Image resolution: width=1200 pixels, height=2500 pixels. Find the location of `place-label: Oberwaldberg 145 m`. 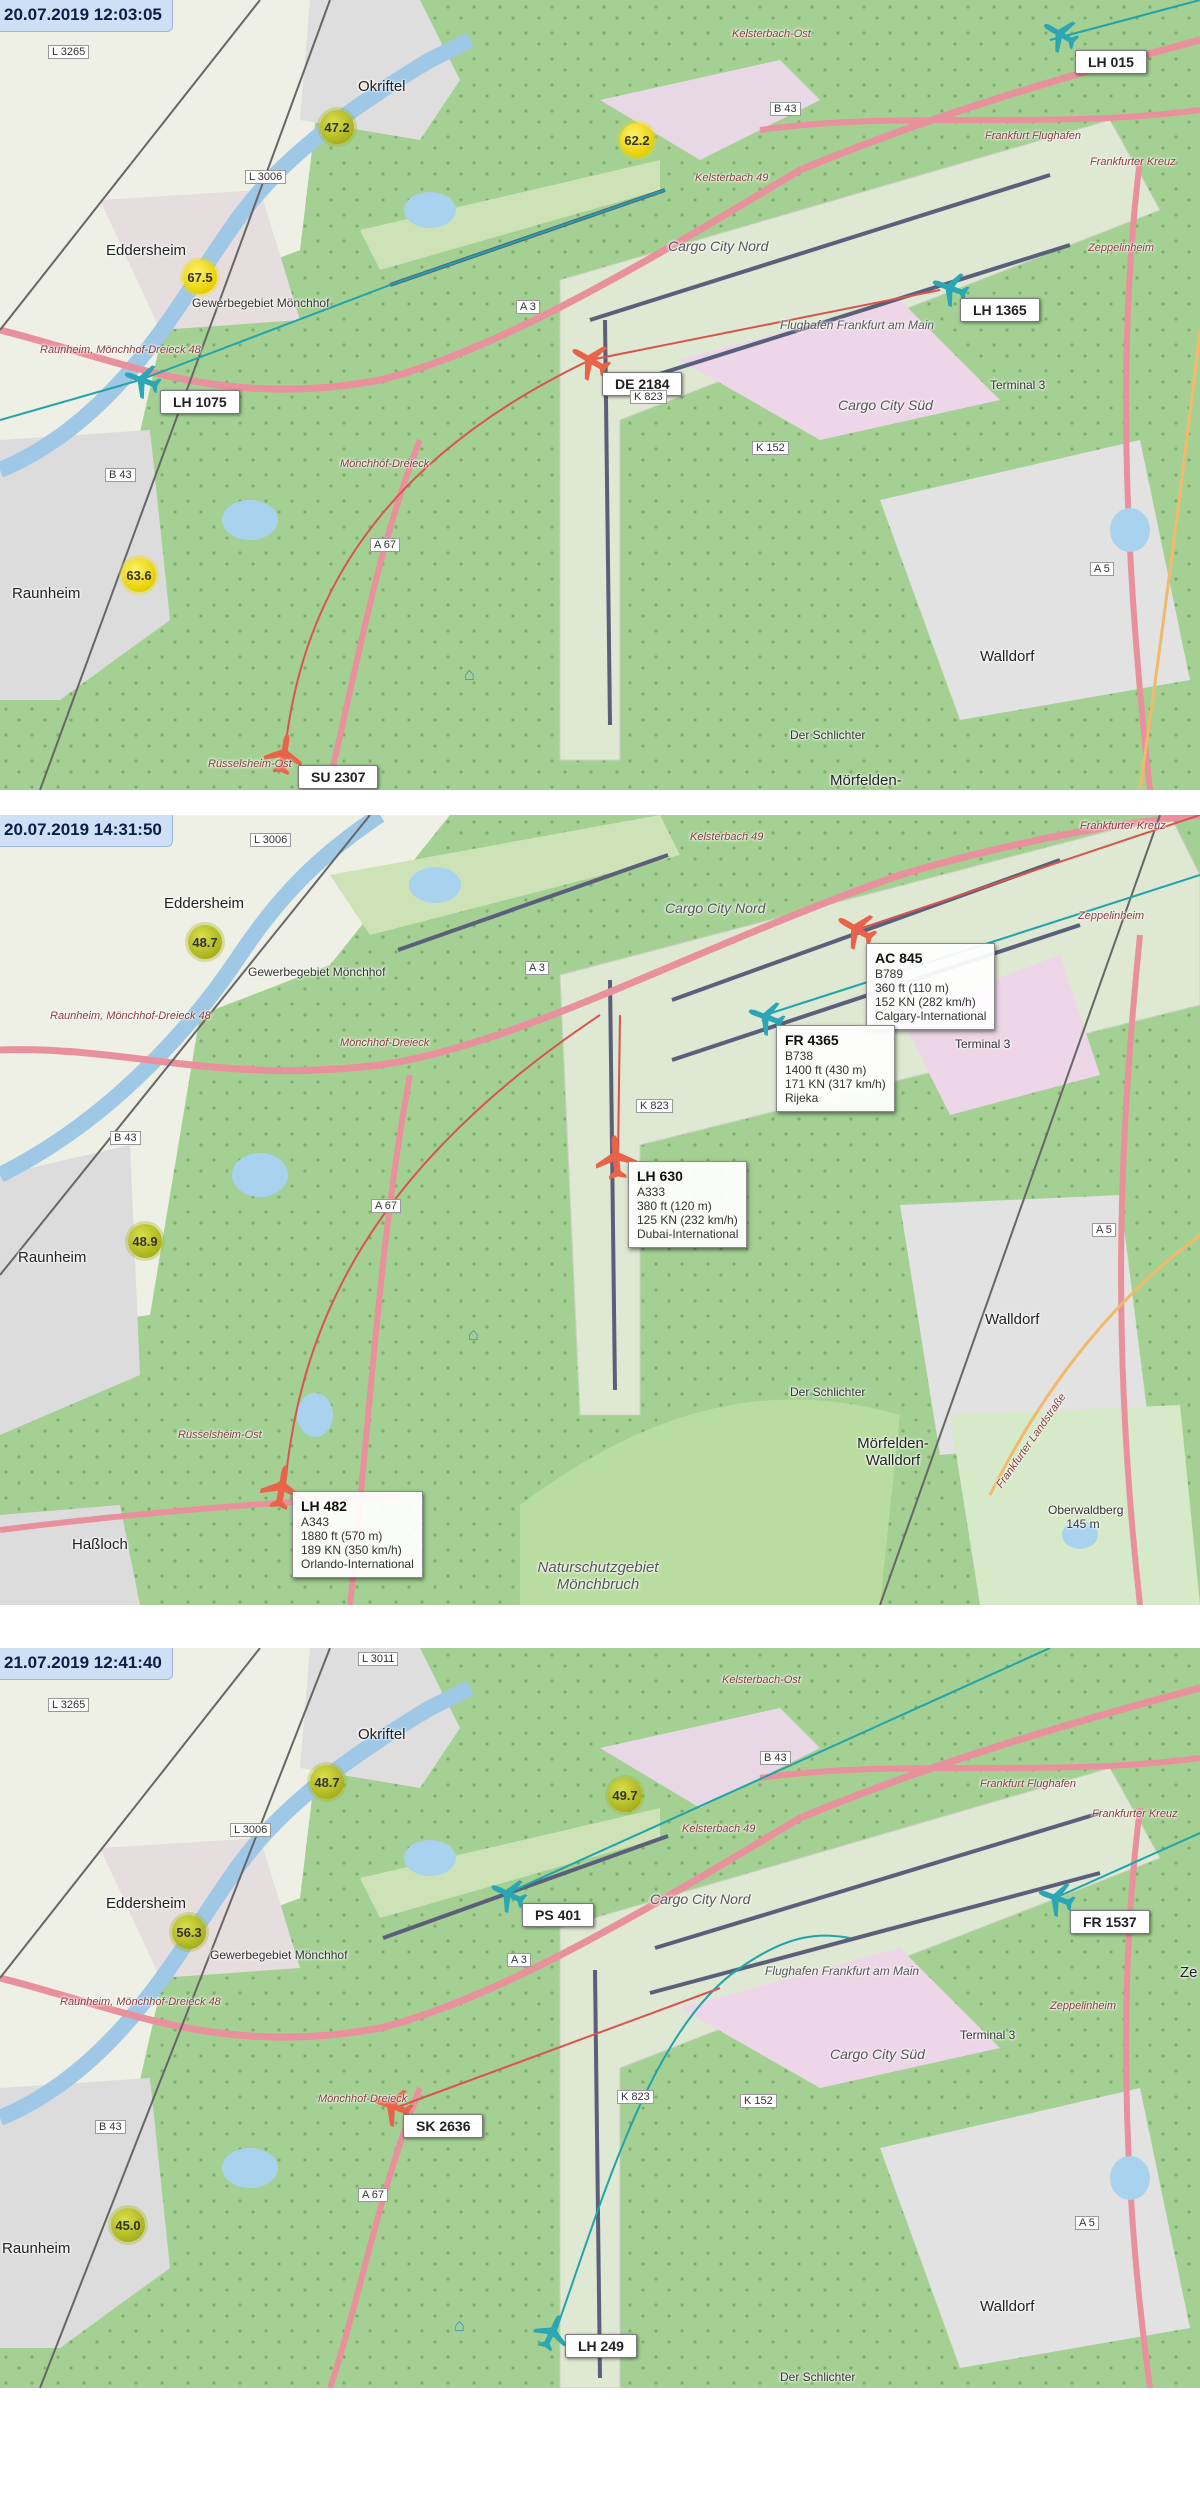

place-label: Oberwaldberg 145 m is located at coordinates (1086, 1517).